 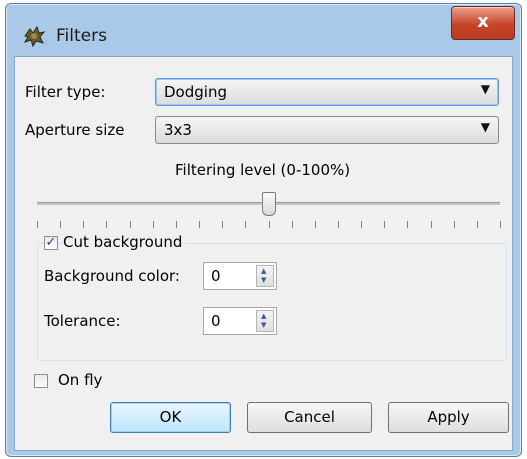 What do you see at coordinates (75, 130) in the screenshot?
I see `aperture-size-label: Aperture size` at bounding box center [75, 130].